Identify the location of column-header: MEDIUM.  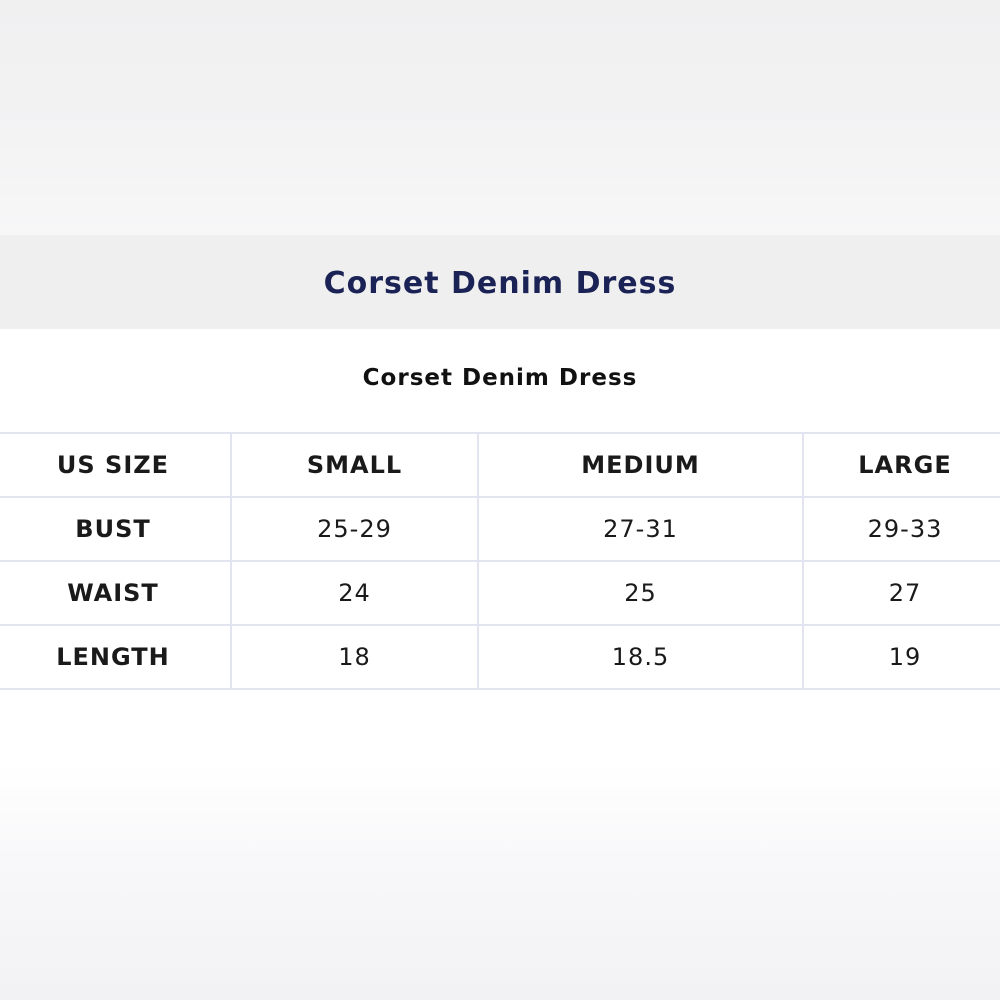
(640, 465).